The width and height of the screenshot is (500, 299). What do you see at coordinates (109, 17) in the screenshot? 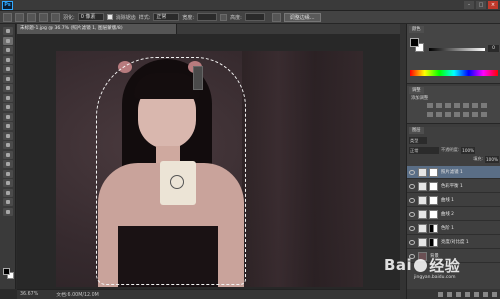
I see `antialias-checkbox` at bounding box center [109, 17].